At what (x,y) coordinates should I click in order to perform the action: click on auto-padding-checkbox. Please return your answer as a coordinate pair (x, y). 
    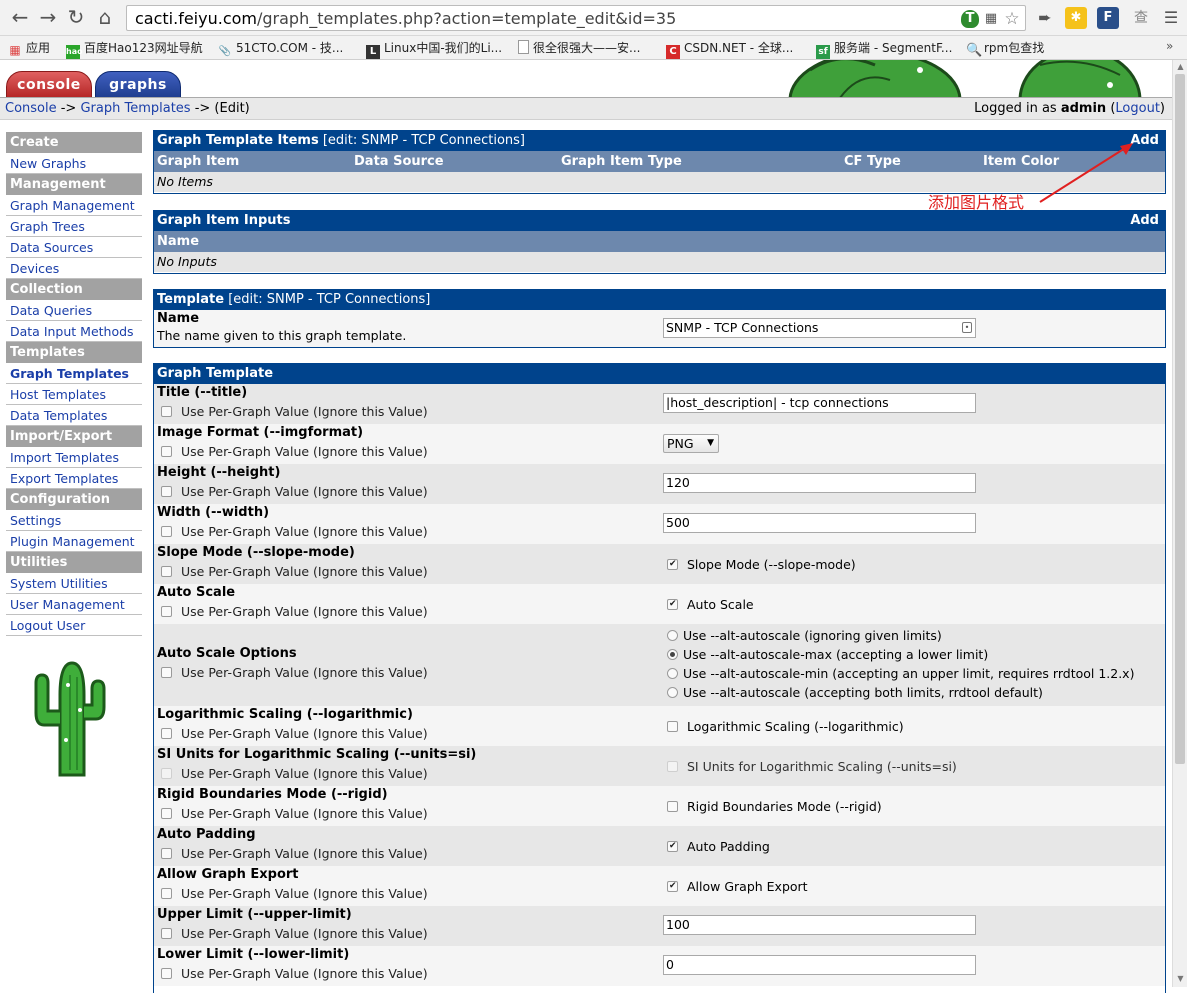
    Looking at the image, I should click on (672, 846).